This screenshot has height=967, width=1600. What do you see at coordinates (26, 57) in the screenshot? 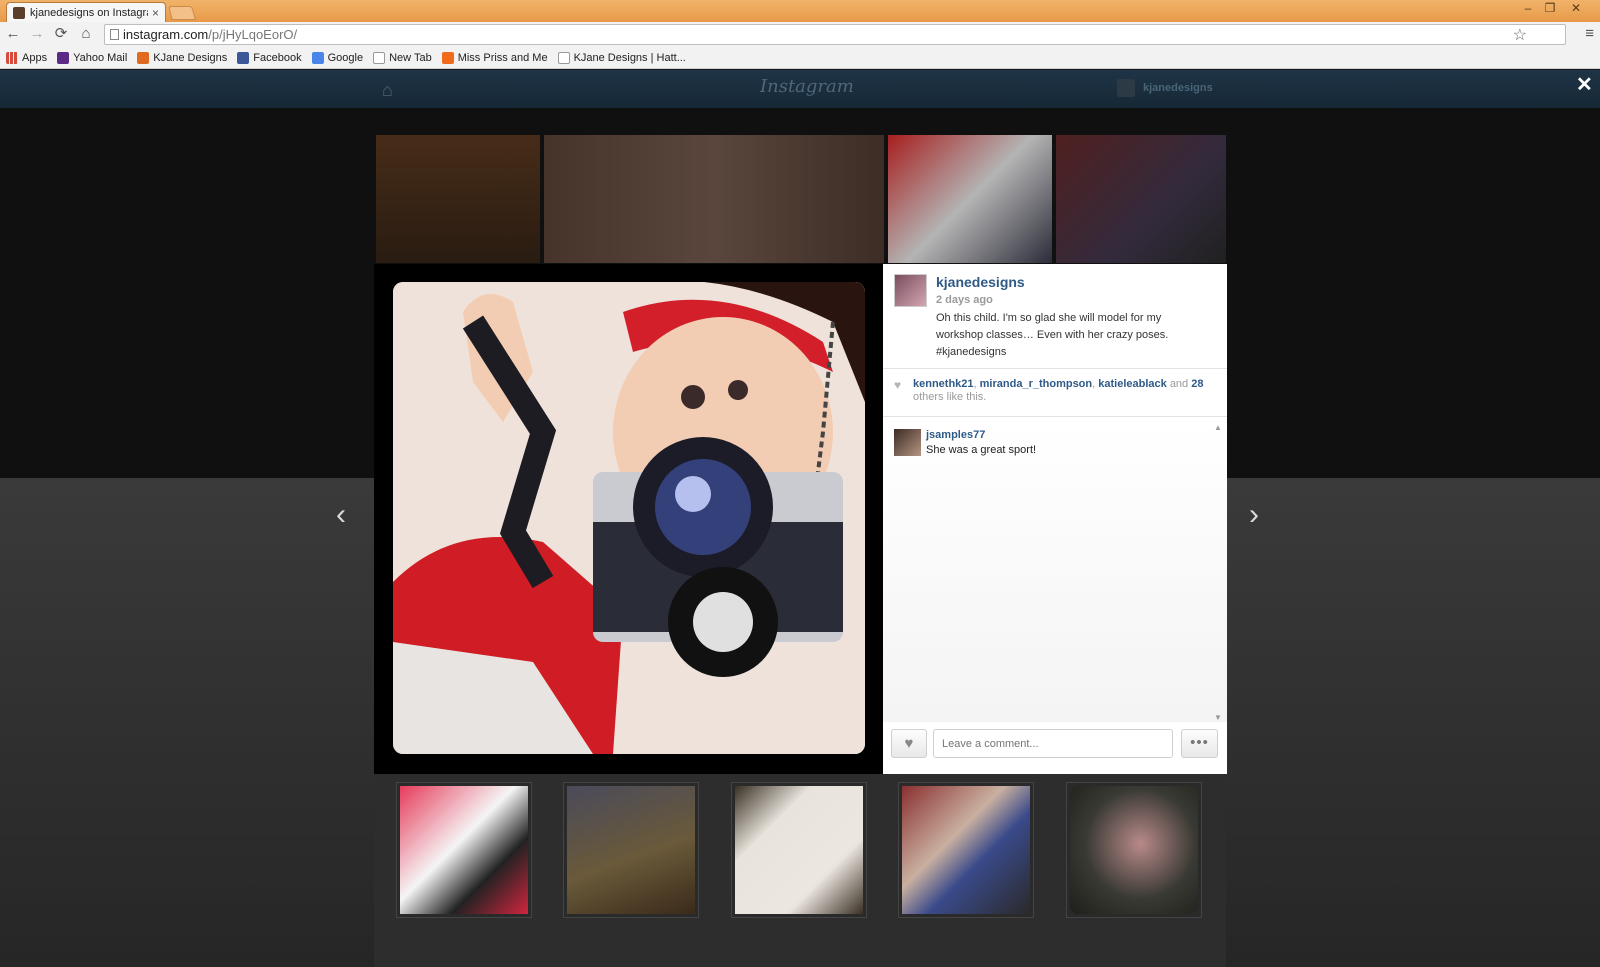
I see `bookmark-apps: Apps` at bounding box center [26, 57].